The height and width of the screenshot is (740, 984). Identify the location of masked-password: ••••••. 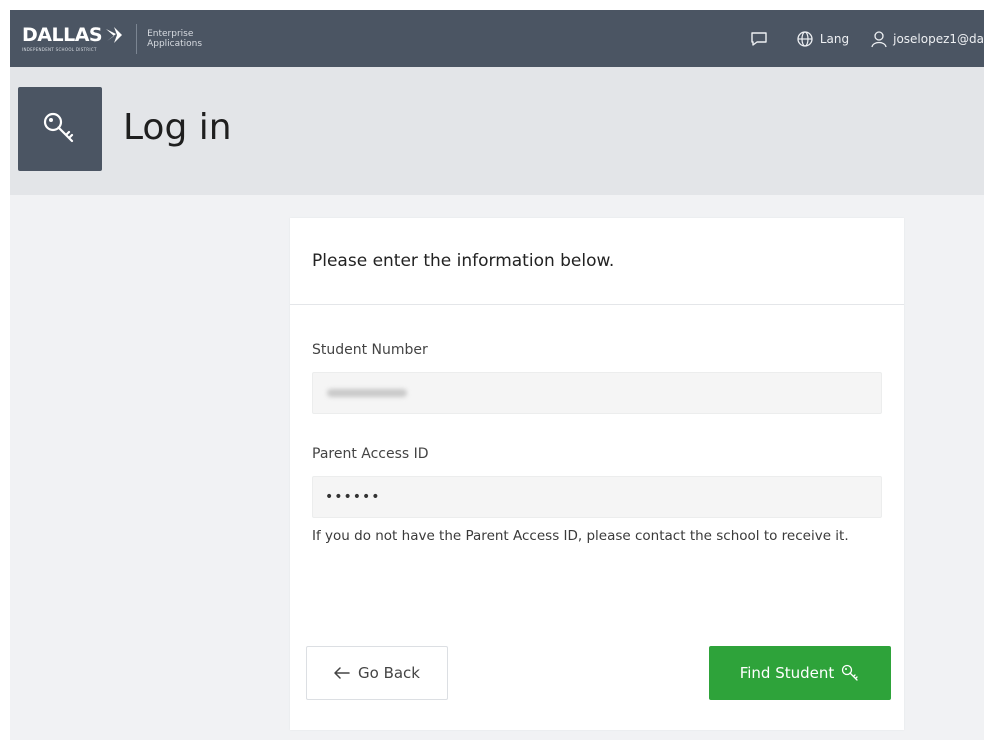
(353, 497).